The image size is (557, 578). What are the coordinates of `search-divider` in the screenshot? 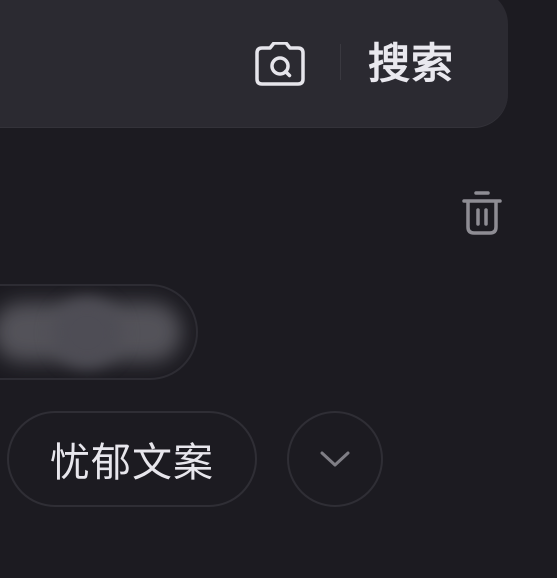 It's located at (340, 62).